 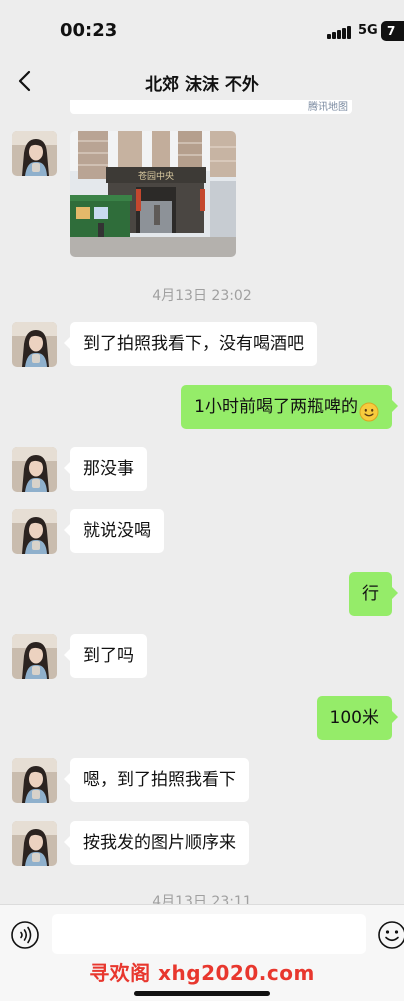 What do you see at coordinates (153, 194) in the screenshot?
I see `photo-message: 苍园中央` at bounding box center [153, 194].